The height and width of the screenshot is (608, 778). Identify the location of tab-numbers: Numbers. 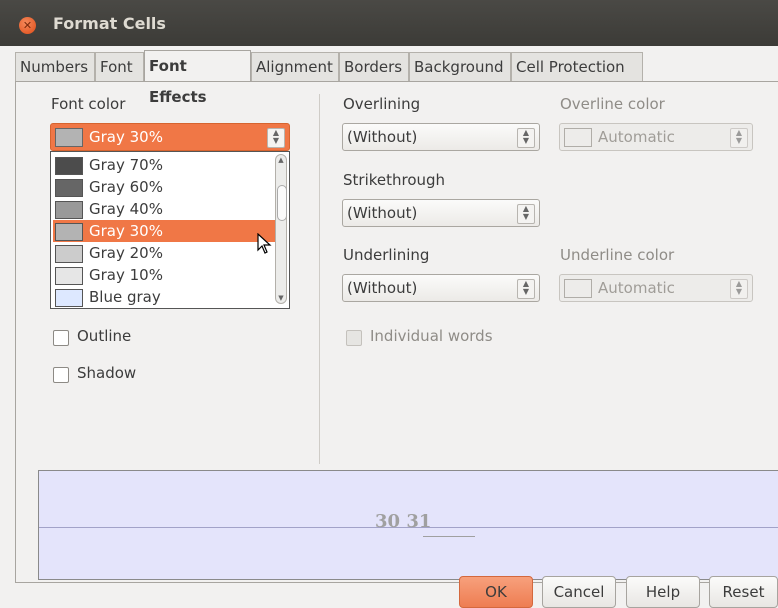
(55, 66).